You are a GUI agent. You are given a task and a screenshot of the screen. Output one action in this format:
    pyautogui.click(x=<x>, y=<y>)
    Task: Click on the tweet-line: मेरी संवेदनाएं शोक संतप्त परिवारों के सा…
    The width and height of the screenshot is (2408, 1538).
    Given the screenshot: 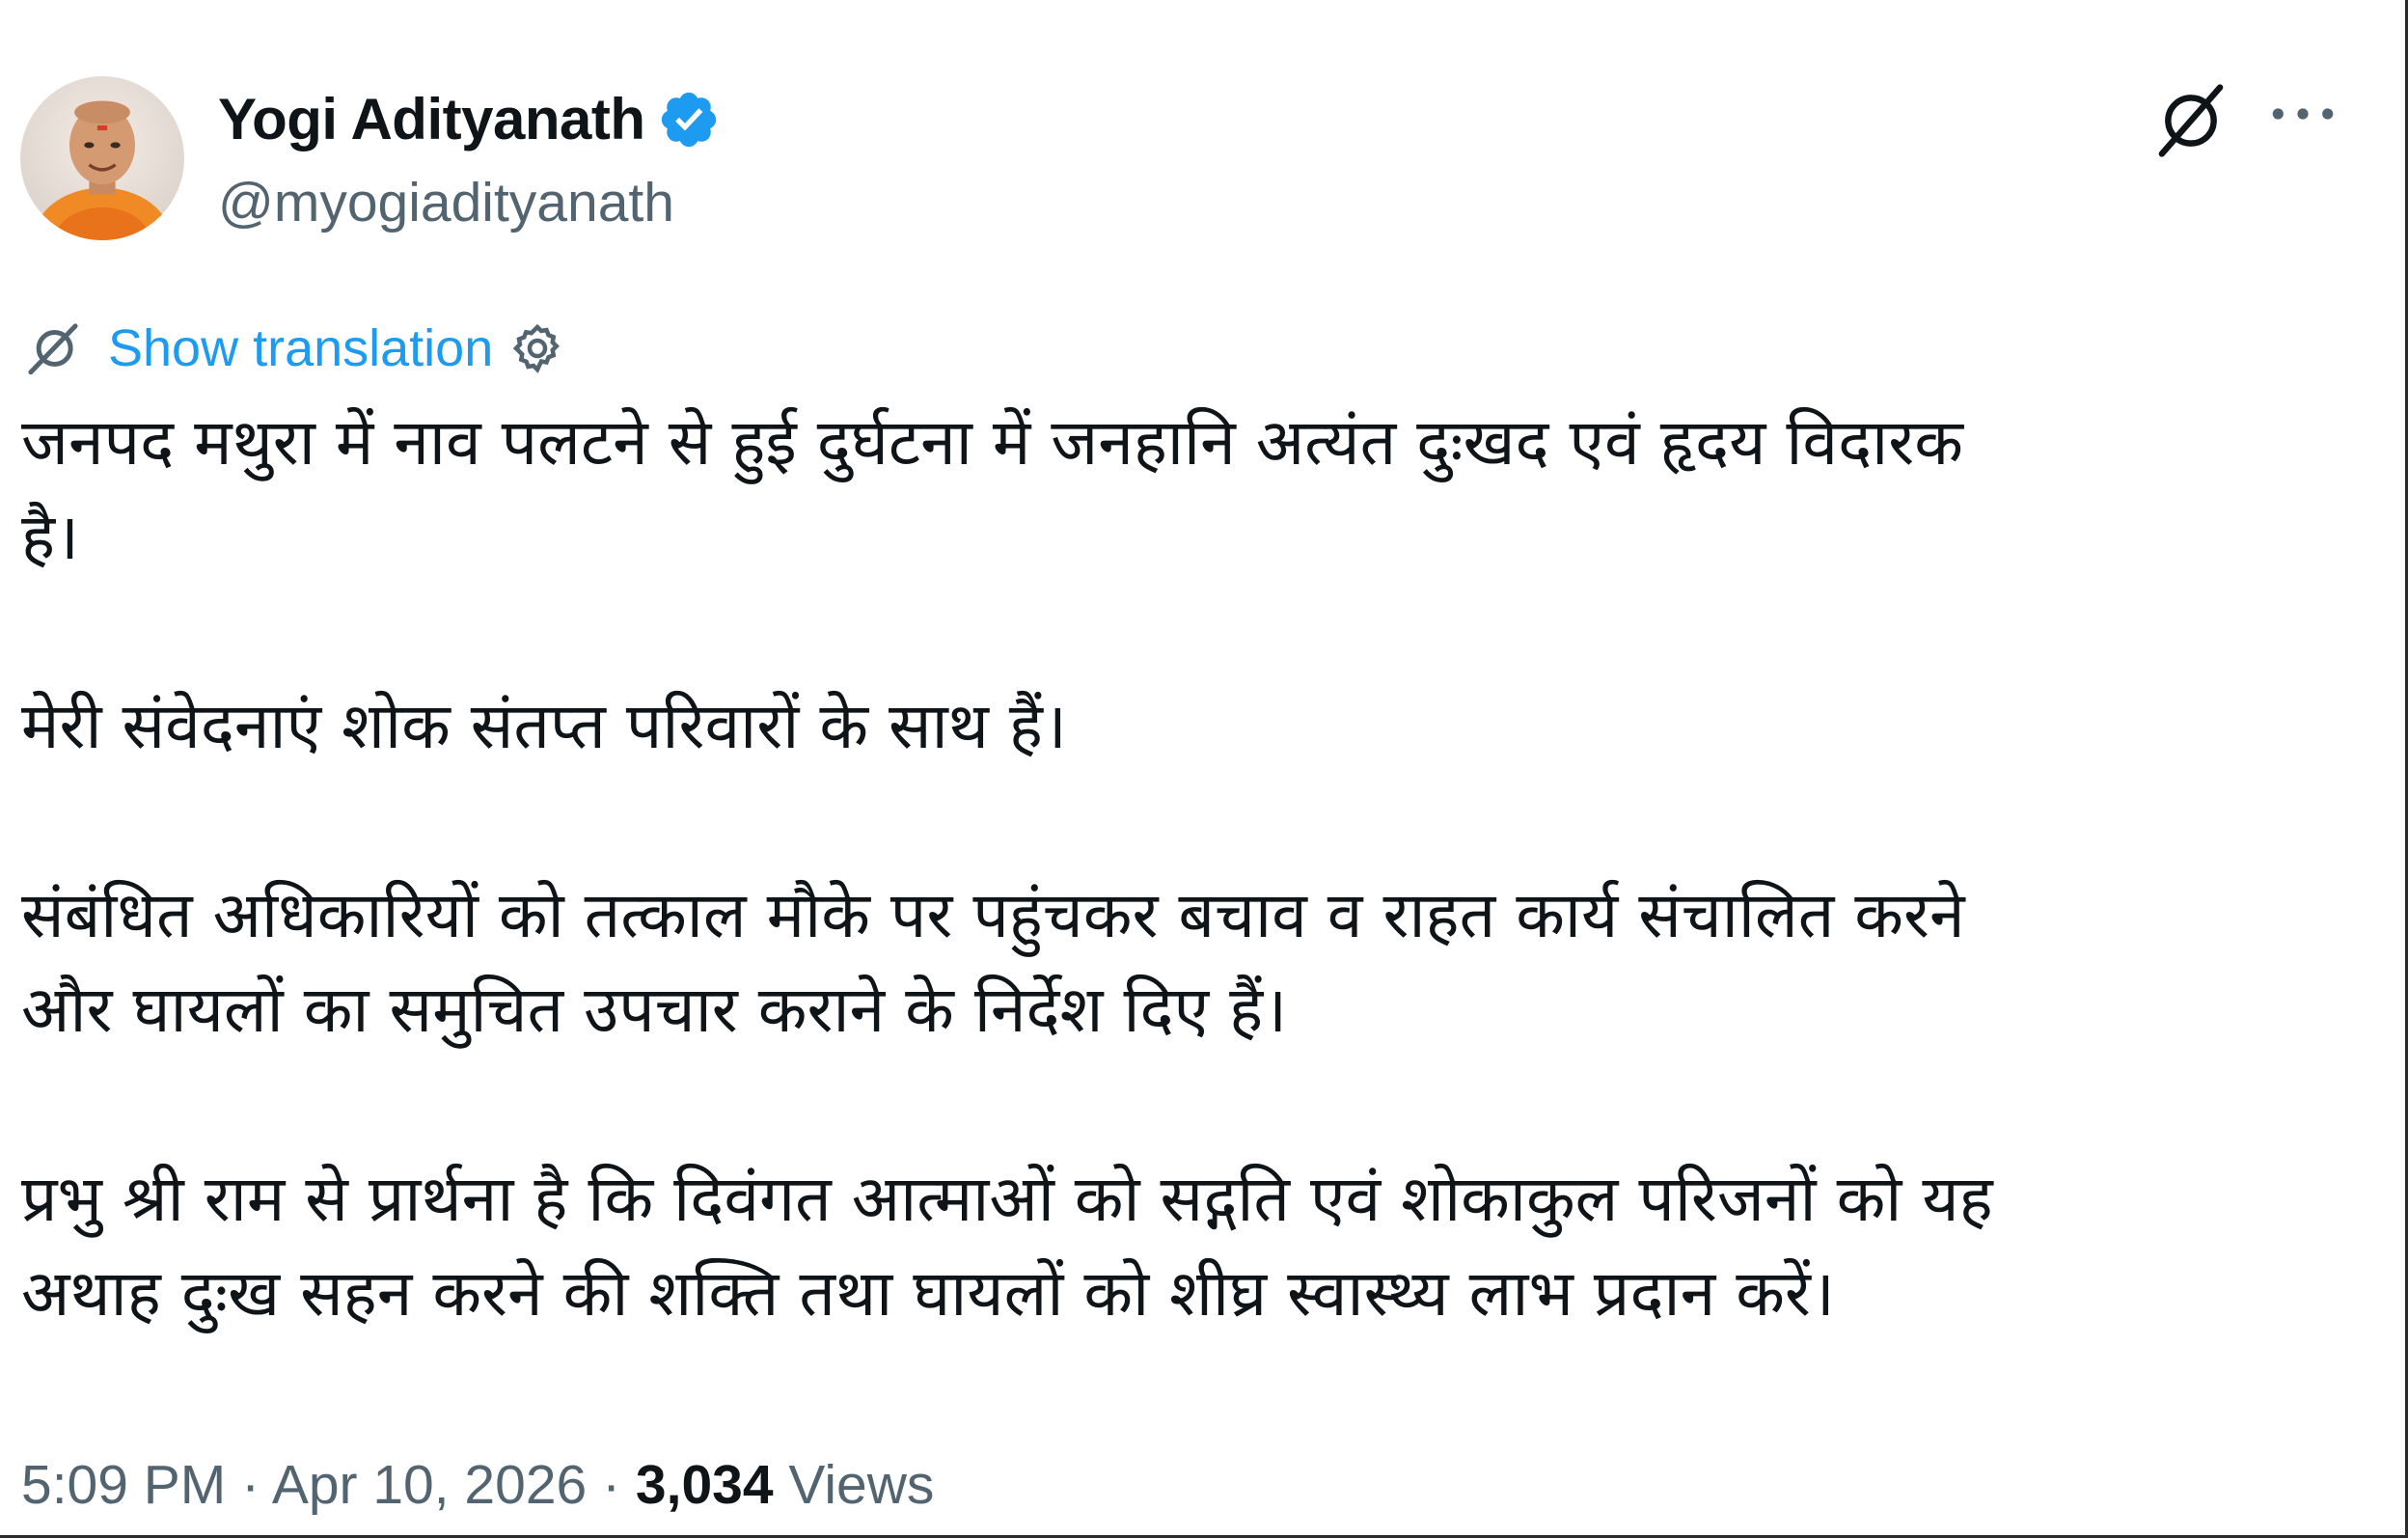 What is the action you would take?
    pyautogui.click(x=544, y=726)
    